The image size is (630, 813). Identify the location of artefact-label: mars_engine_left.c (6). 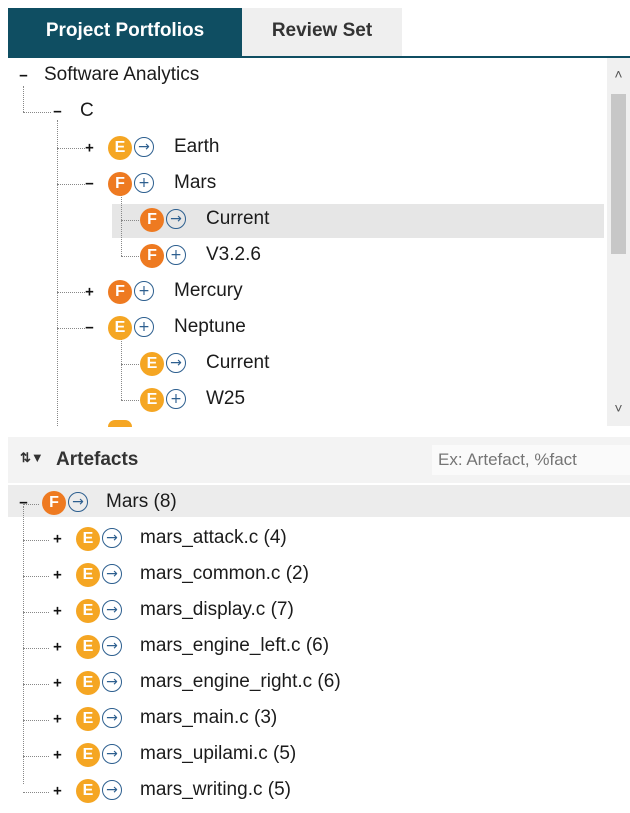
(235, 645).